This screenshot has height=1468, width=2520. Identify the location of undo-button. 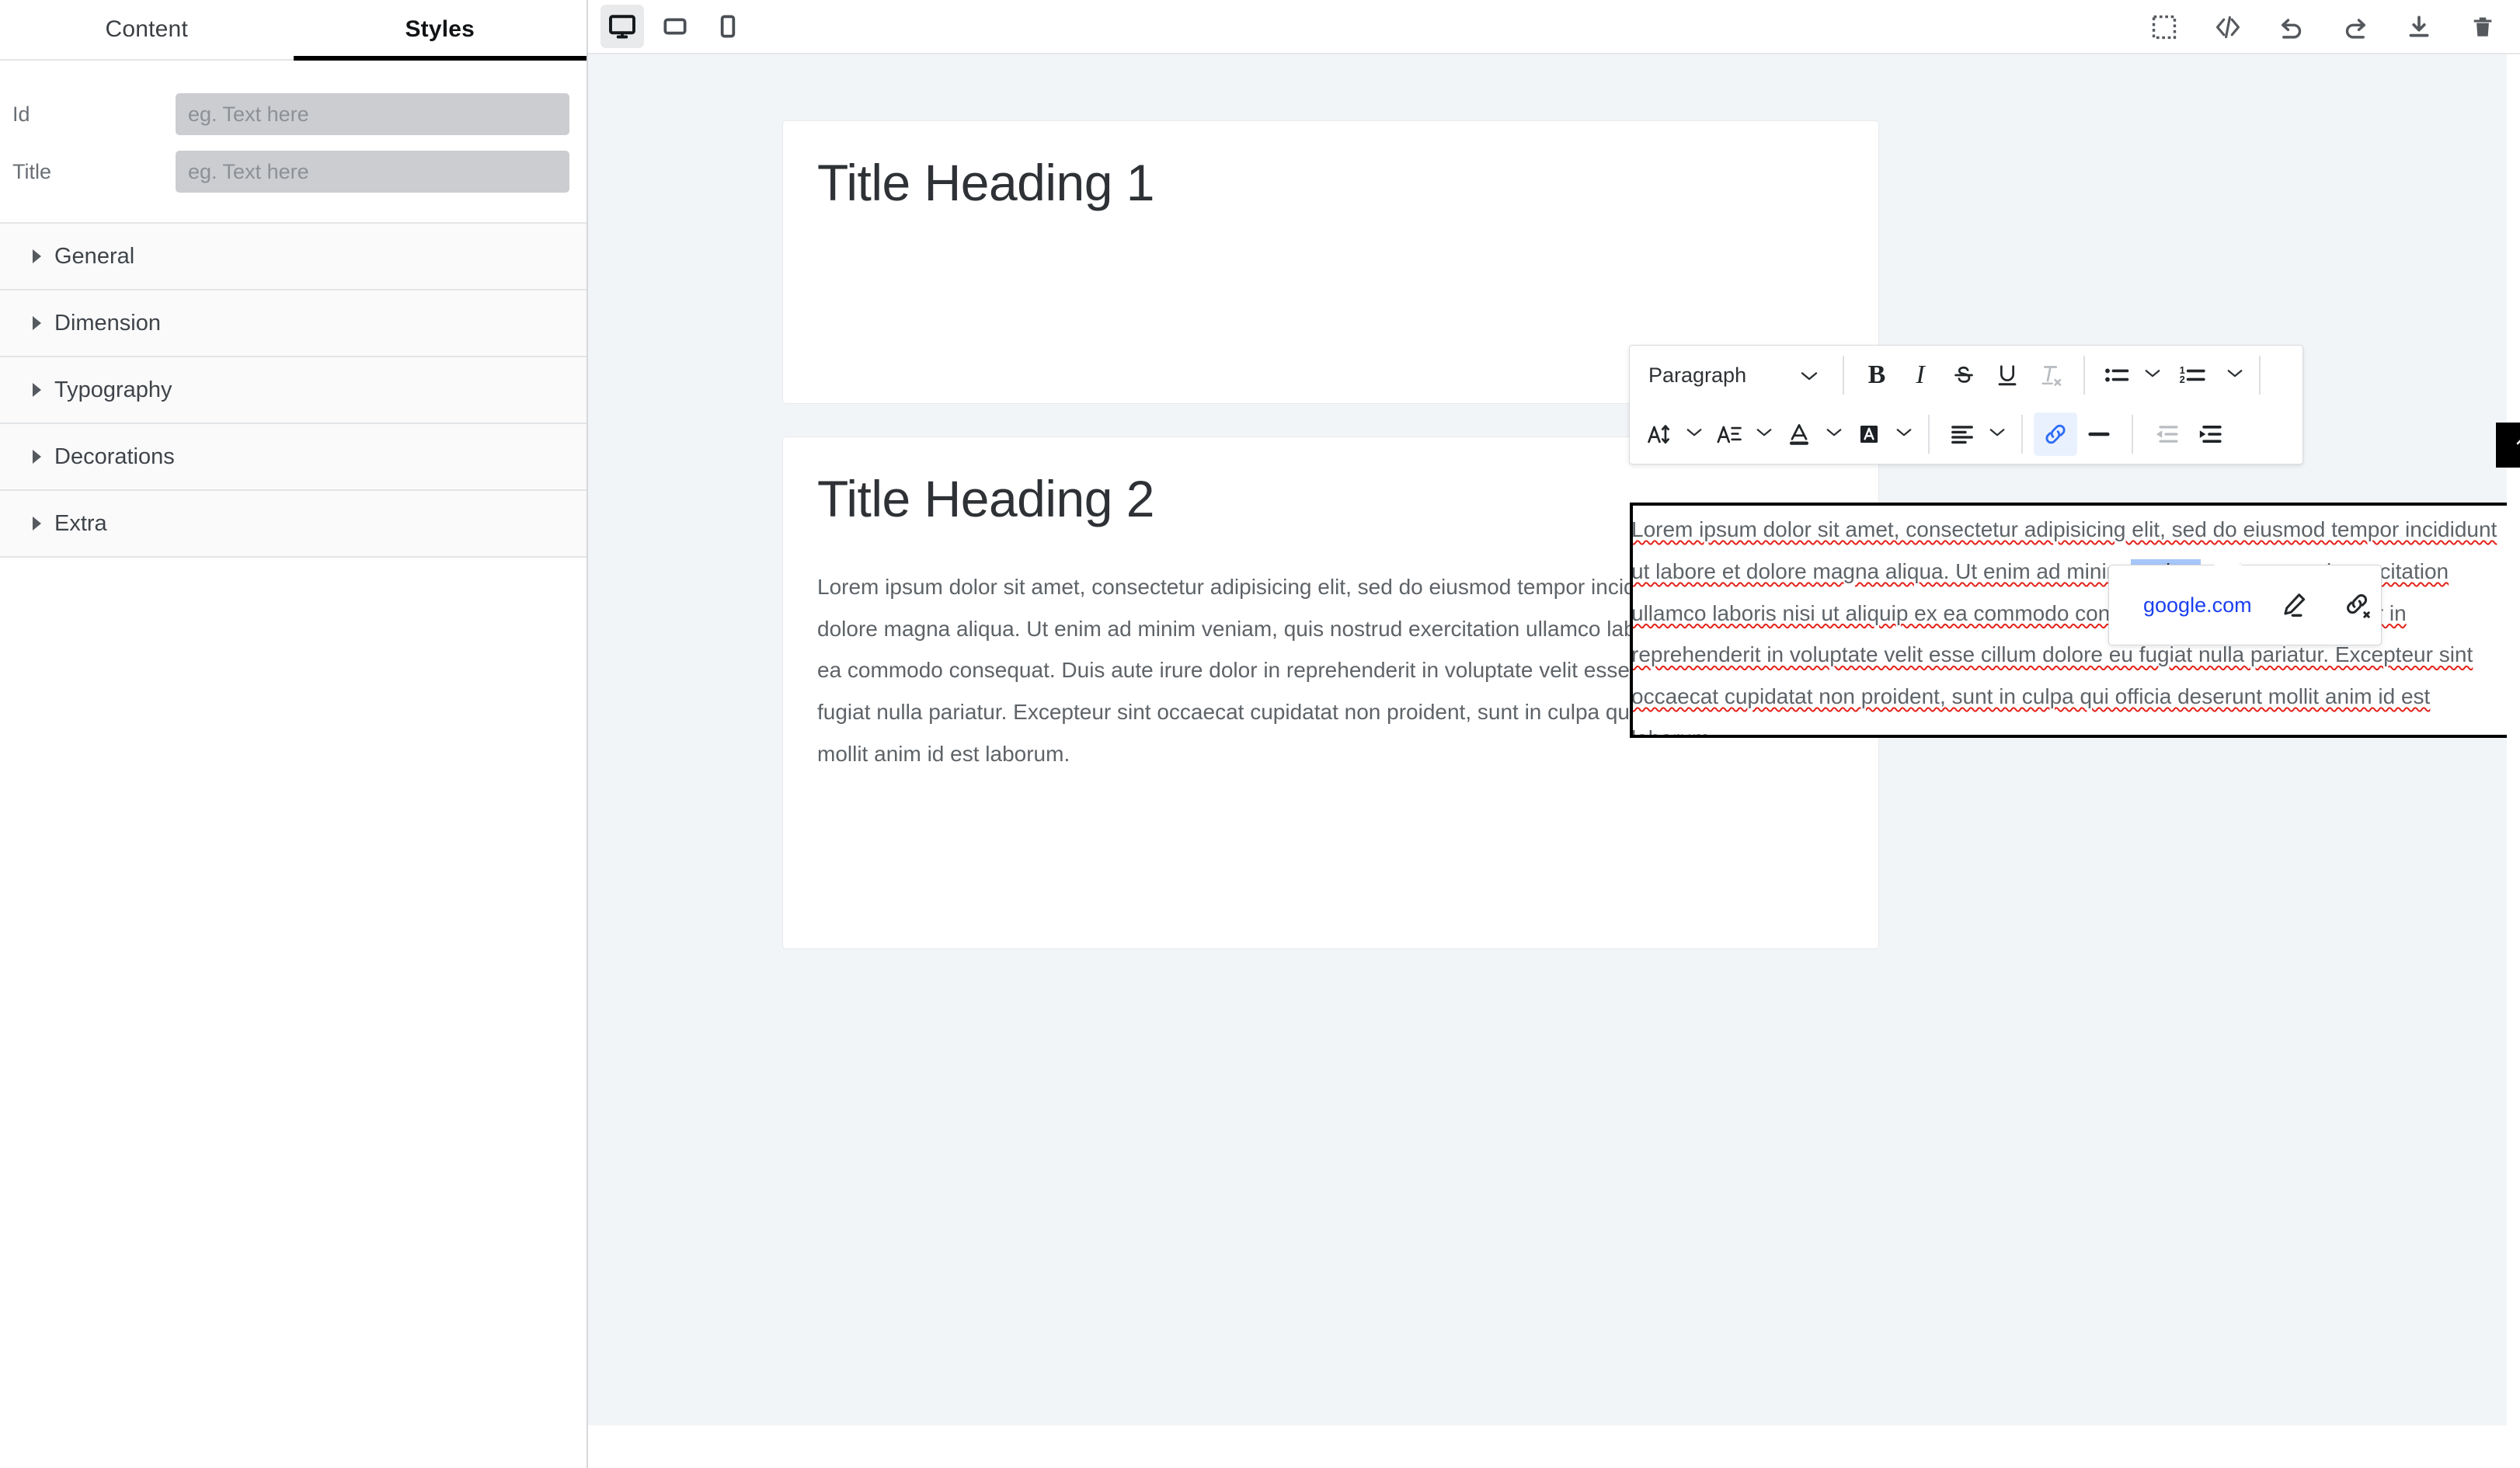
(2291, 27).